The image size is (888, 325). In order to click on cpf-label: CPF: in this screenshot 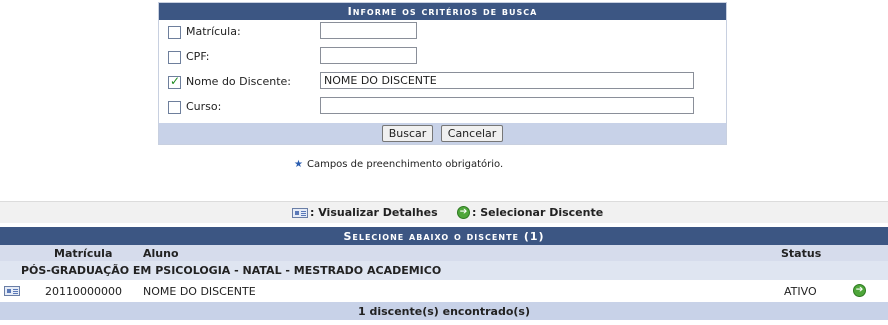, I will do `click(198, 56)`.